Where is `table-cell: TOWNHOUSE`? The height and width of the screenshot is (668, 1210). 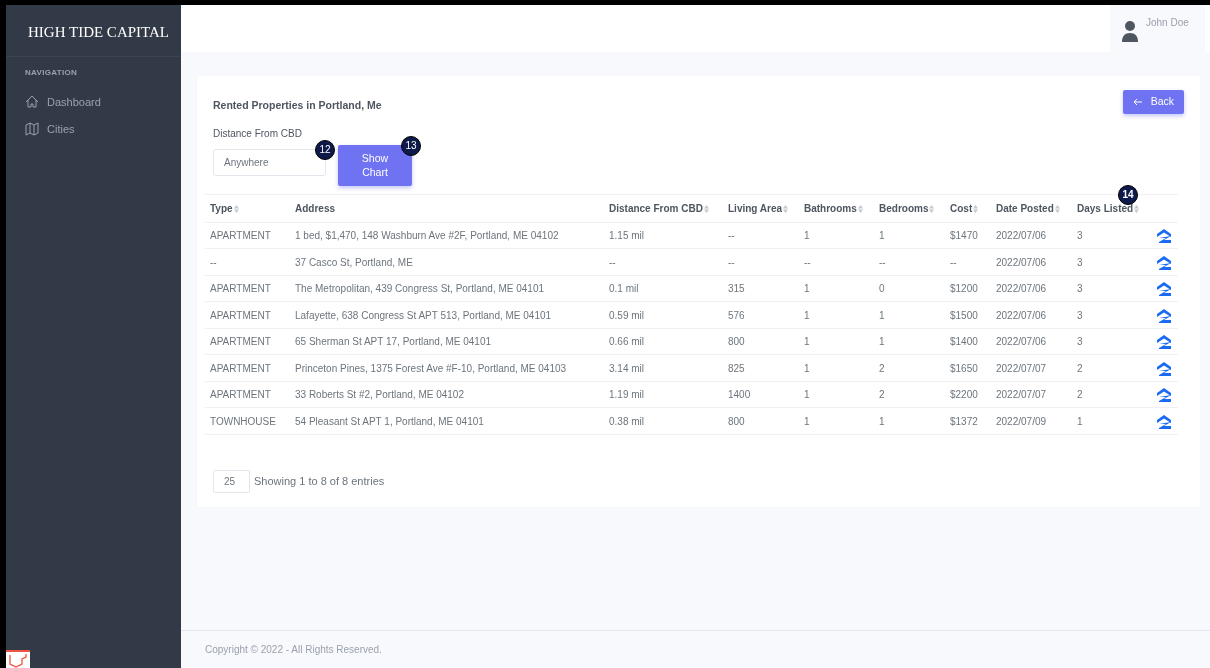 table-cell: TOWNHOUSE is located at coordinates (243, 421).